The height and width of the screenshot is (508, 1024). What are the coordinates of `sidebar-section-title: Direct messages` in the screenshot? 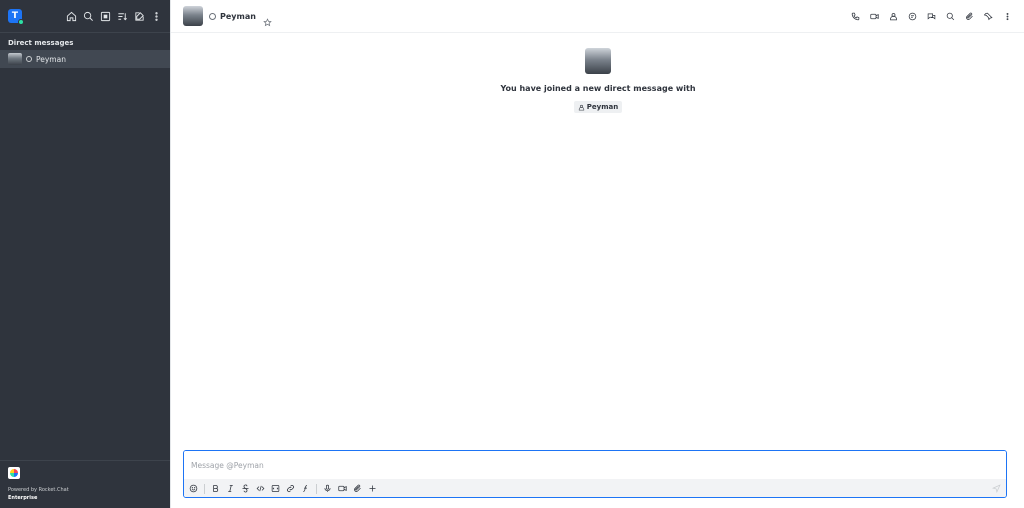 It's located at (41, 43).